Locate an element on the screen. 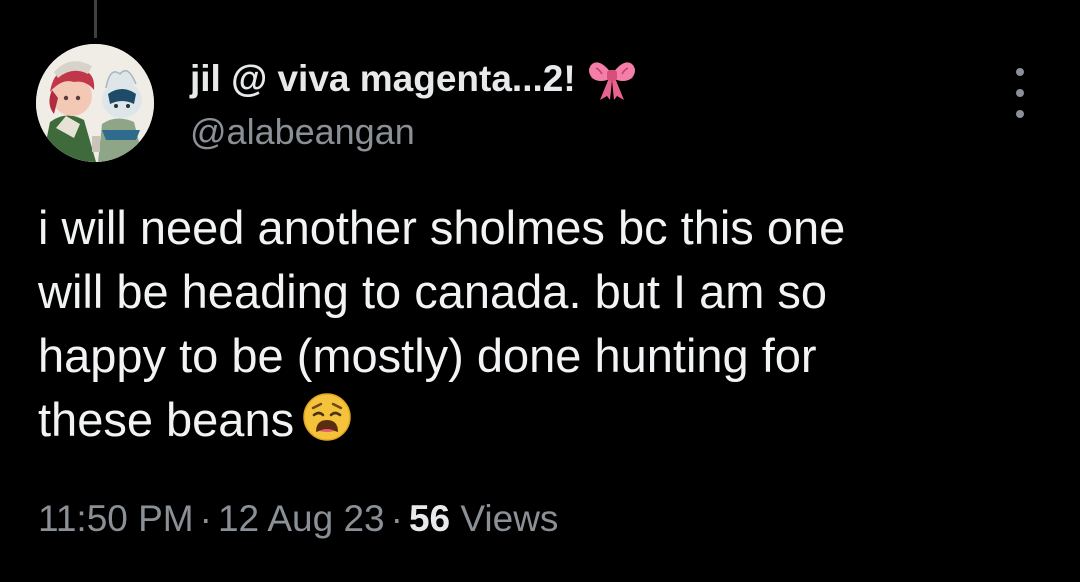  avatar is located at coordinates (95, 103).